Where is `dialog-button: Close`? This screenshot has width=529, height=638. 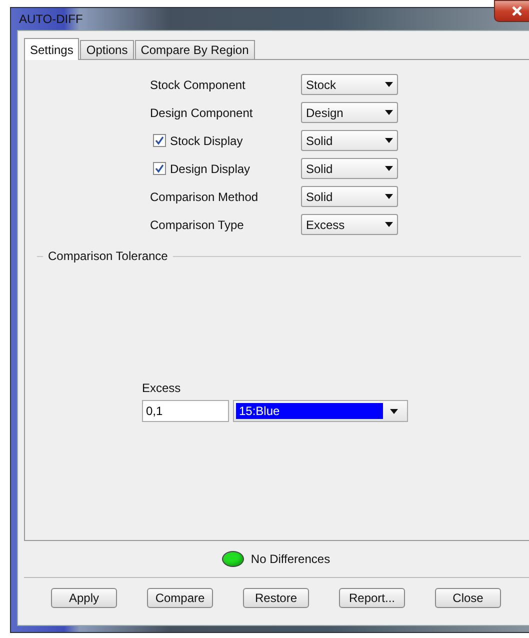 dialog-button: Close is located at coordinates (468, 598).